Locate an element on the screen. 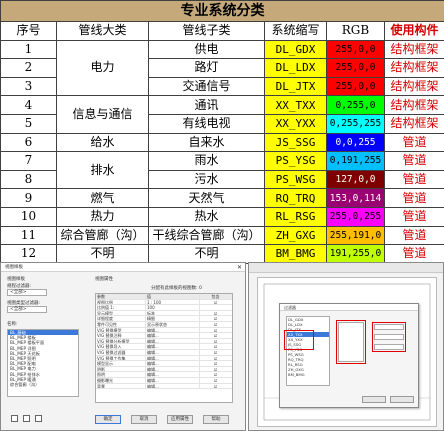  cell-abbreviation: PS_WSG is located at coordinates (295, 179).